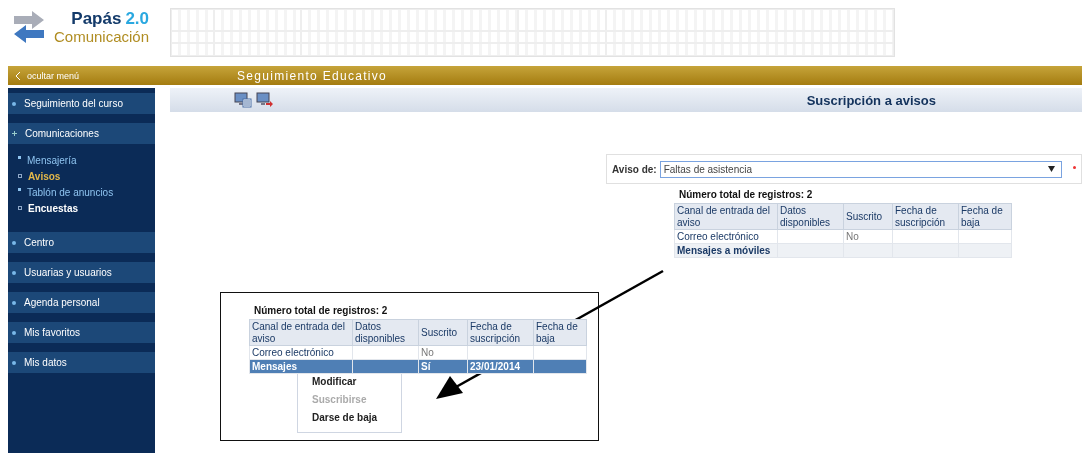  Describe the element at coordinates (81, 103) in the screenshot. I see `sidebar-item: Seguimiento del curso` at that location.